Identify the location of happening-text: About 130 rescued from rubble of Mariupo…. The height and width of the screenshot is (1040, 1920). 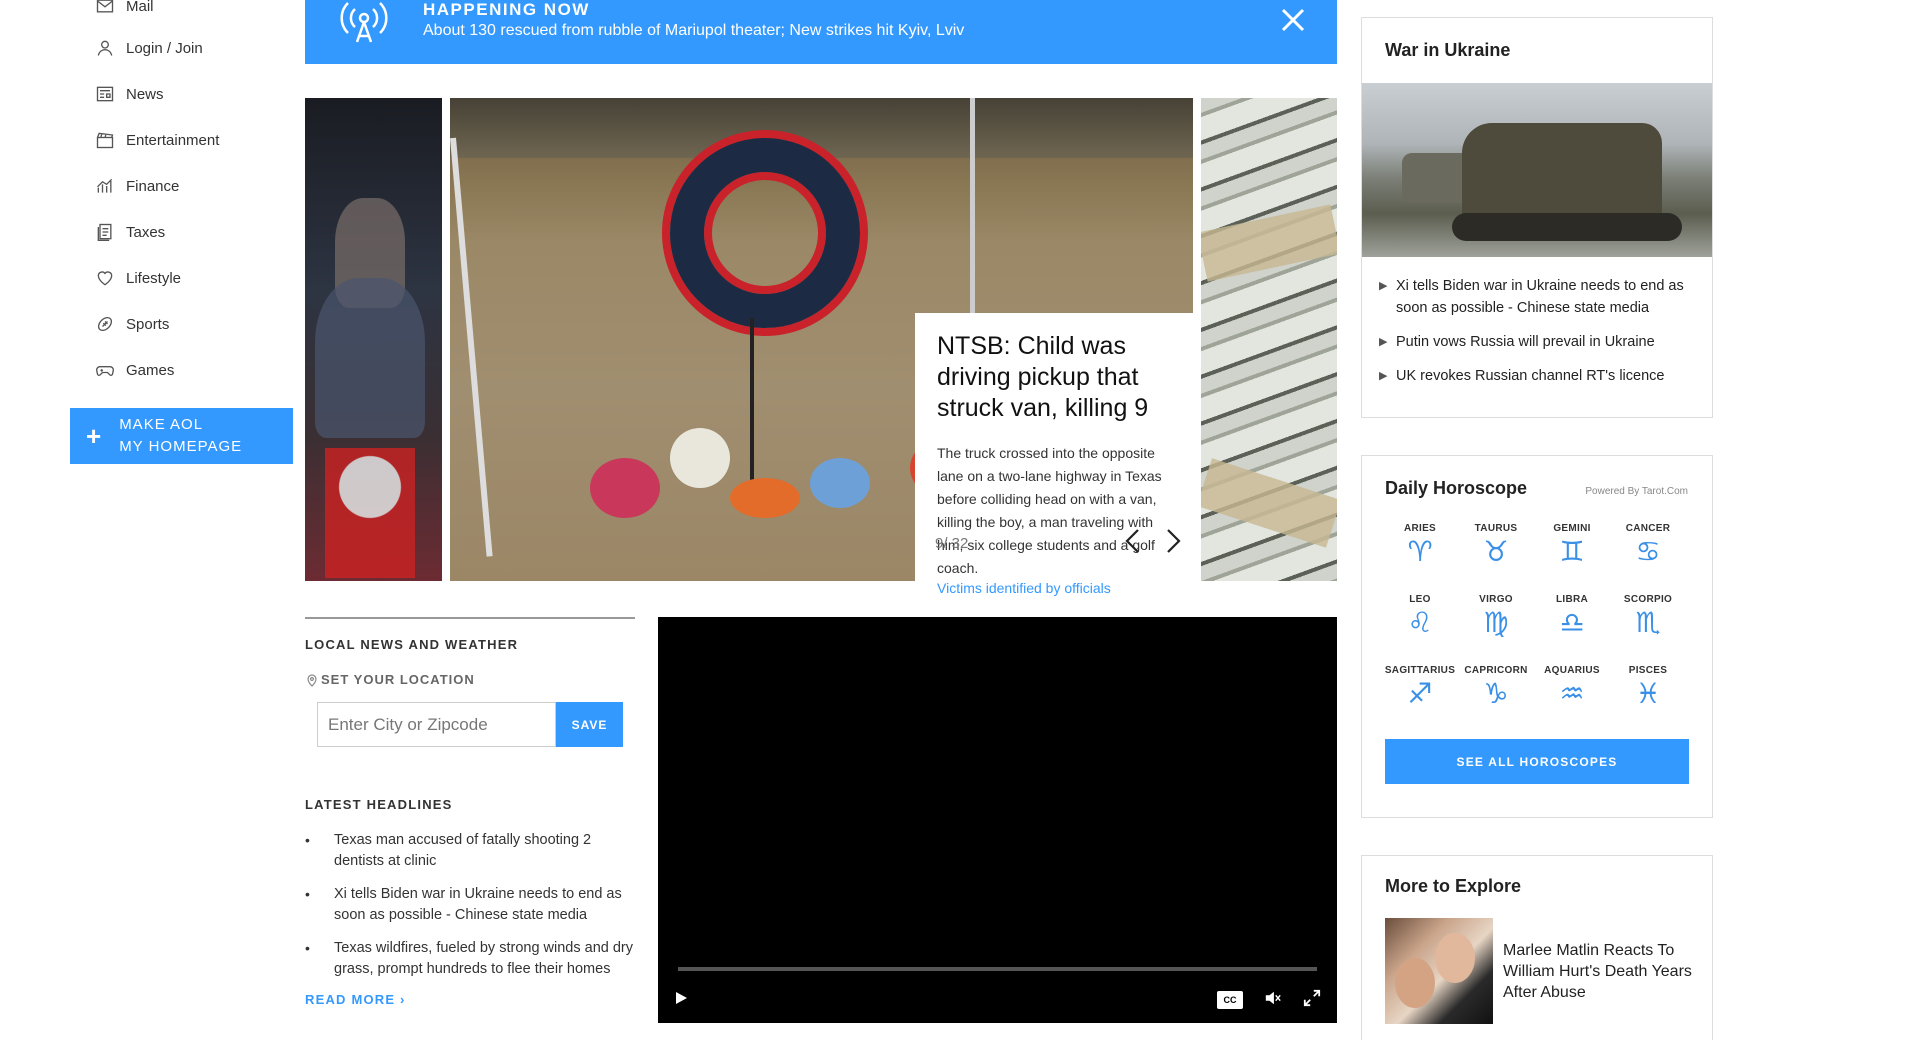
(693, 31).